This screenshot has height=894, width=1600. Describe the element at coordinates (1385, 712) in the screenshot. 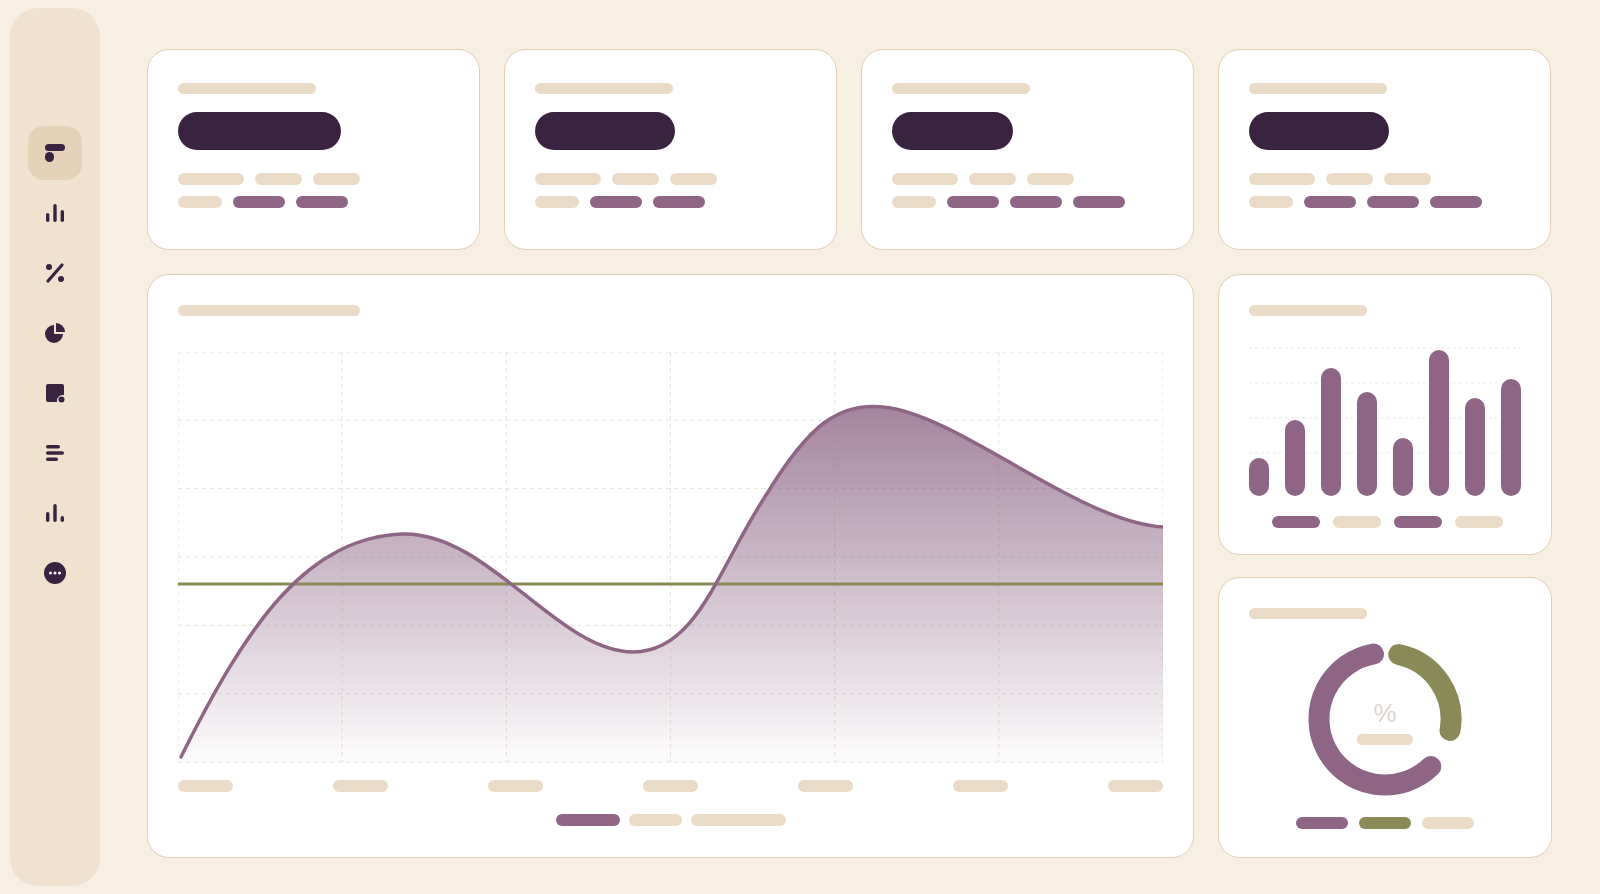

I see `percent-symbol: %` at that location.